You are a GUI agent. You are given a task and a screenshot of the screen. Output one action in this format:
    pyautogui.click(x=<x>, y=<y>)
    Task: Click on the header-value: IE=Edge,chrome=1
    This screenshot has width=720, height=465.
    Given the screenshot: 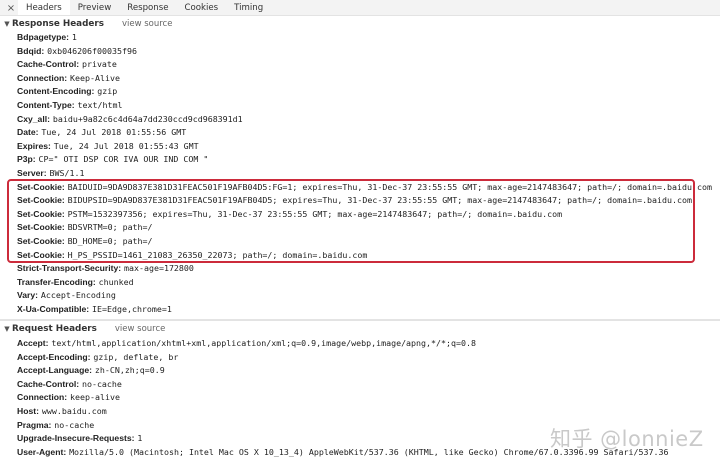 What is the action you would take?
    pyautogui.click(x=131, y=309)
    